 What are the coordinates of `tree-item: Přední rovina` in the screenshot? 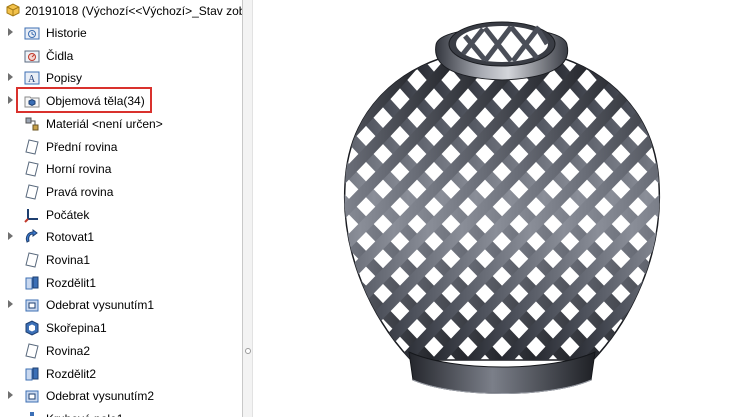 It's located at (121, 147).